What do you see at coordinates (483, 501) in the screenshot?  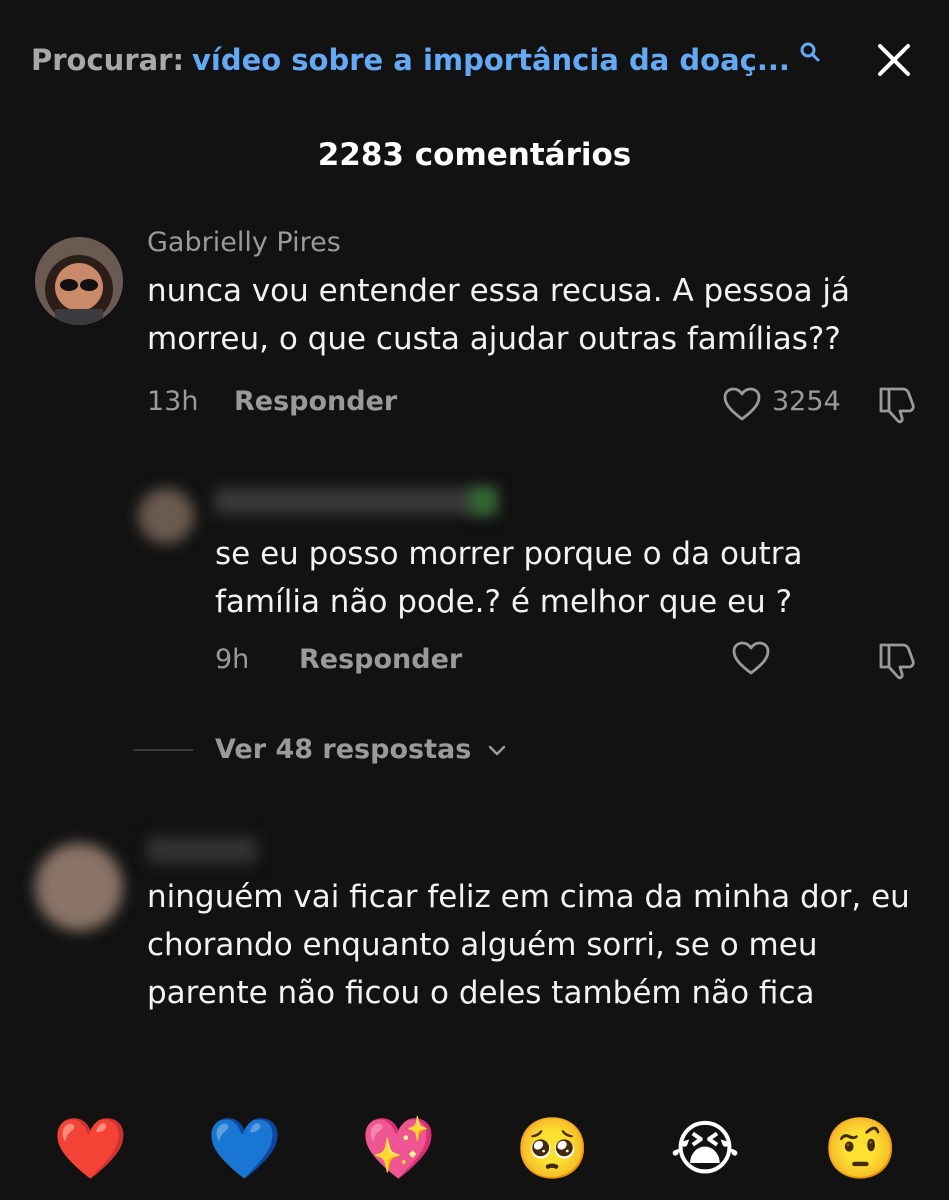 I see `author-badge` at bounding box center [483, 501].